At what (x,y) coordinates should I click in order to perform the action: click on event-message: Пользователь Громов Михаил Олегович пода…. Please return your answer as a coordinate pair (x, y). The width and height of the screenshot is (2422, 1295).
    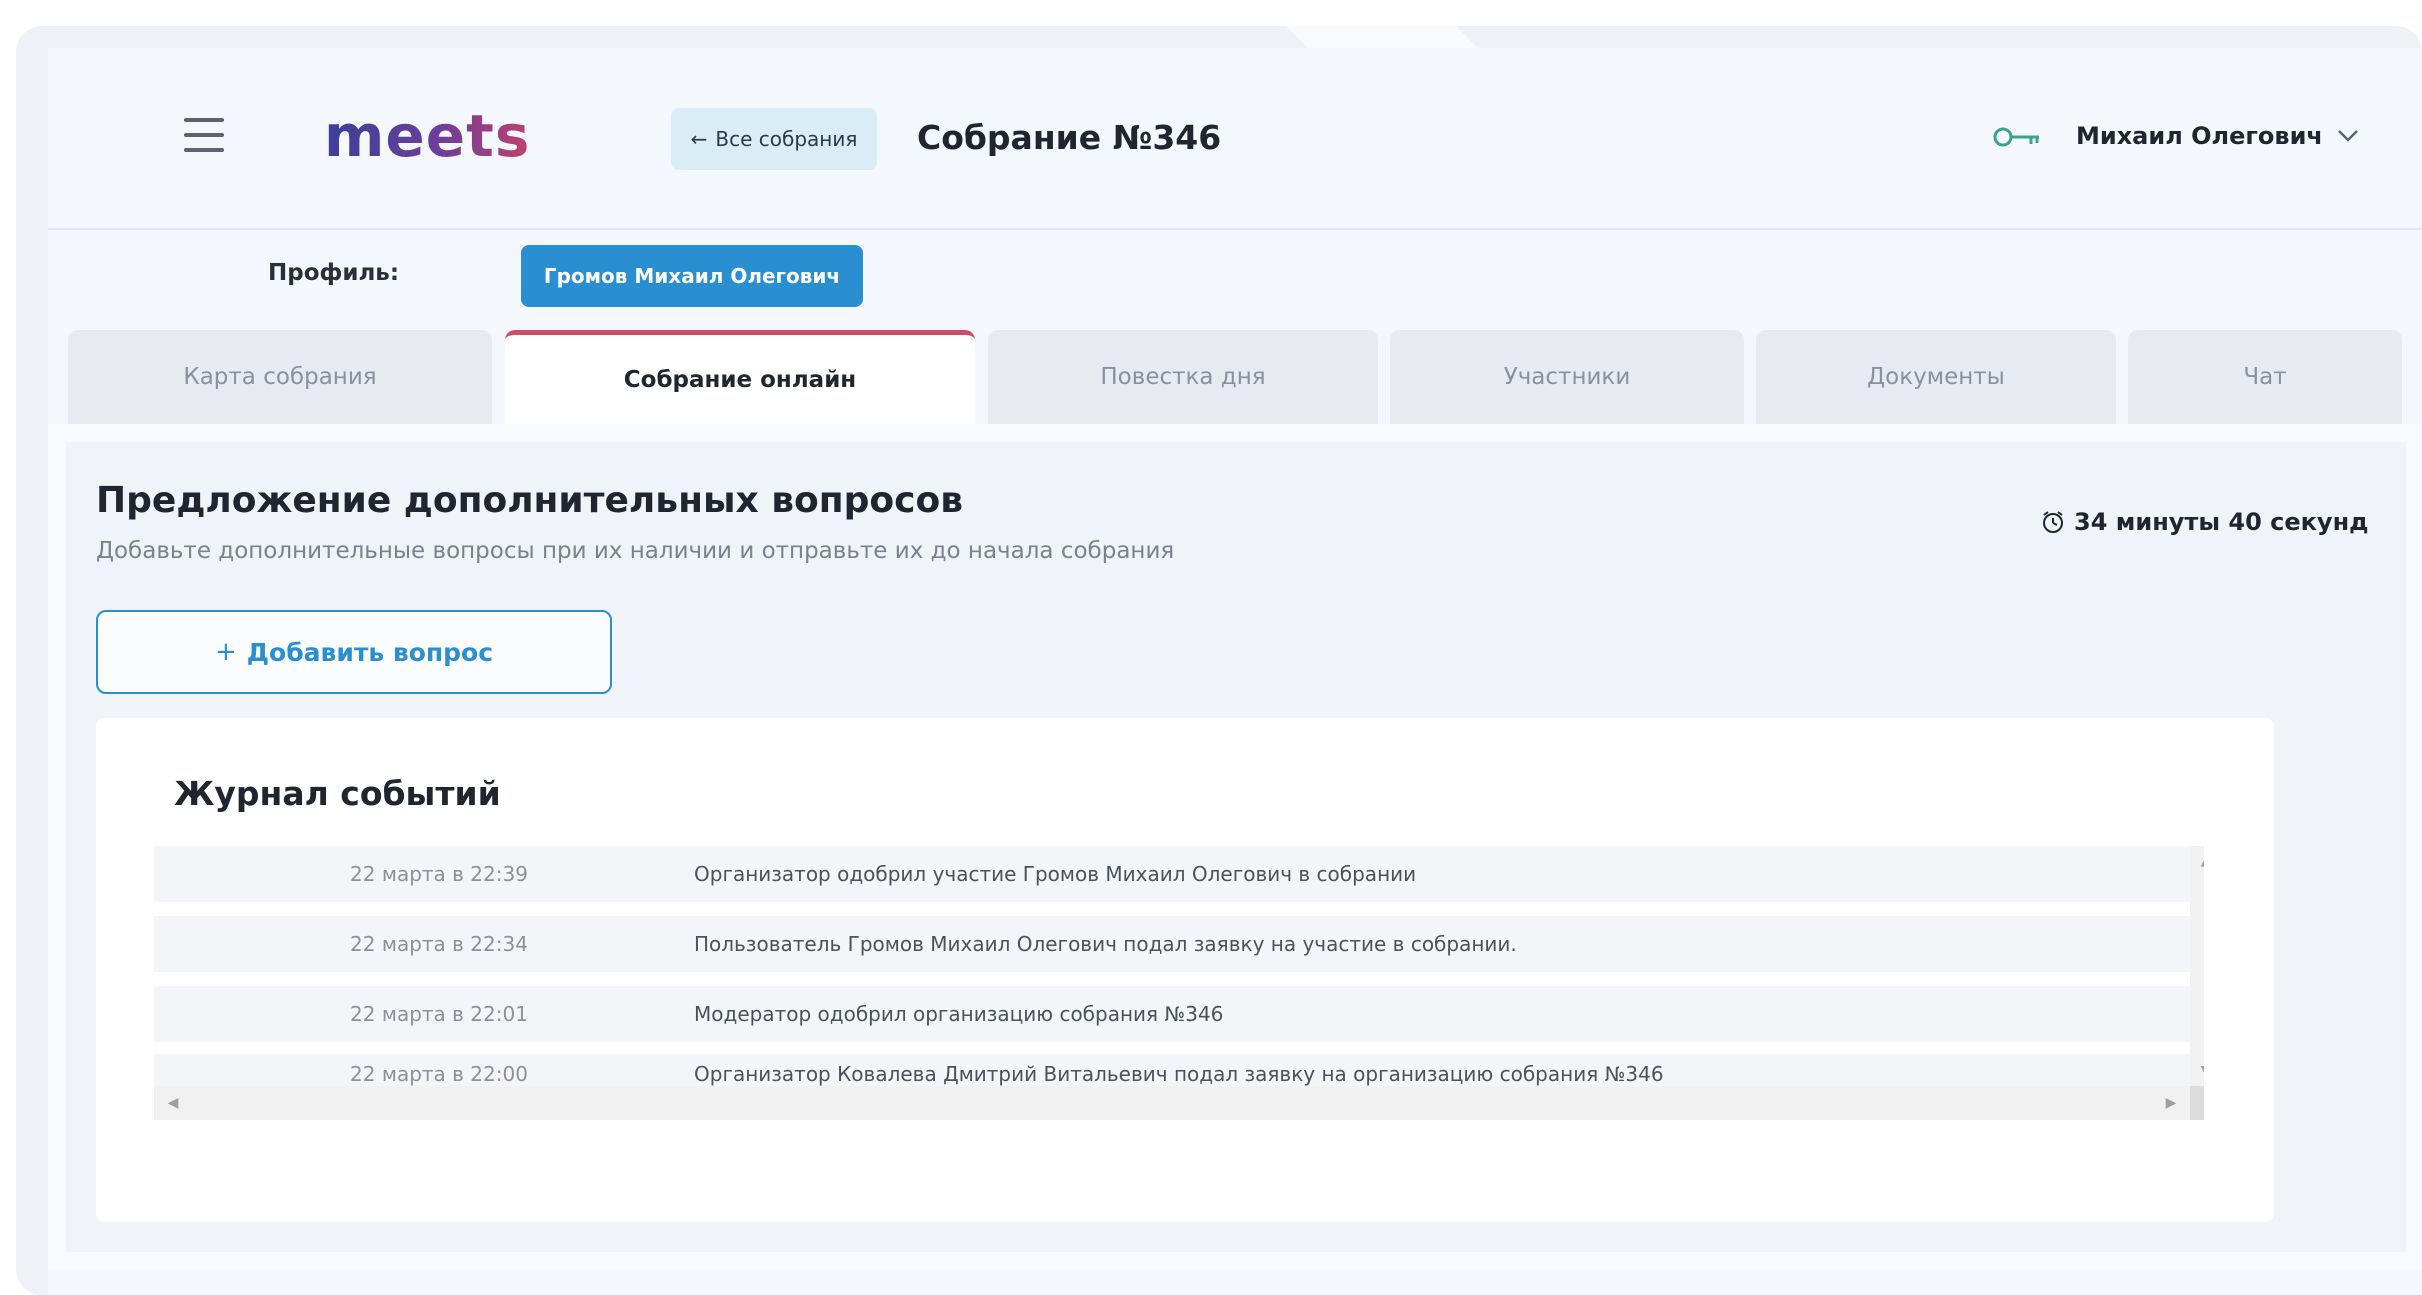
    Looking at the image, I should click on (1105, 944).